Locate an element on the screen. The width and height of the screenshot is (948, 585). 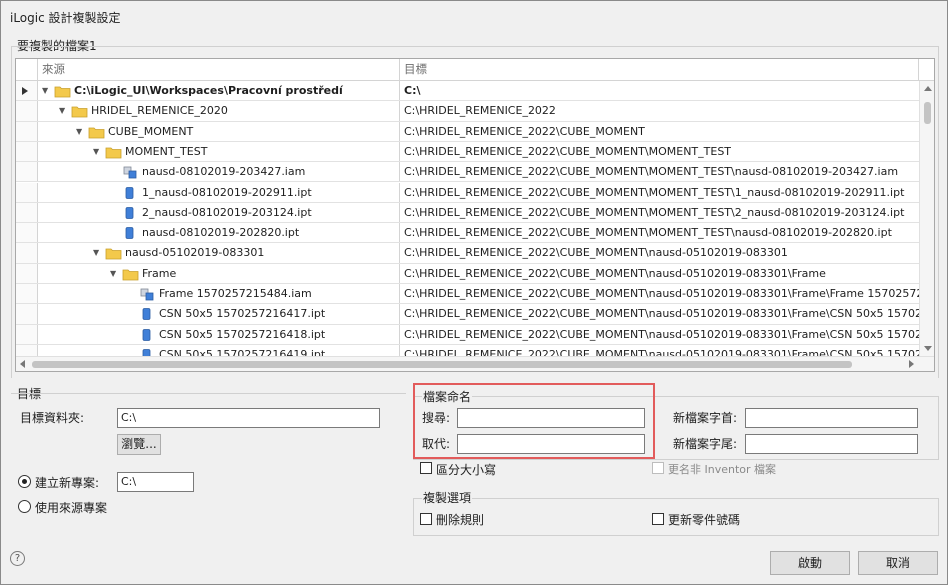
rename-non-inventor-checkbox is located at coordinates (658, 468).